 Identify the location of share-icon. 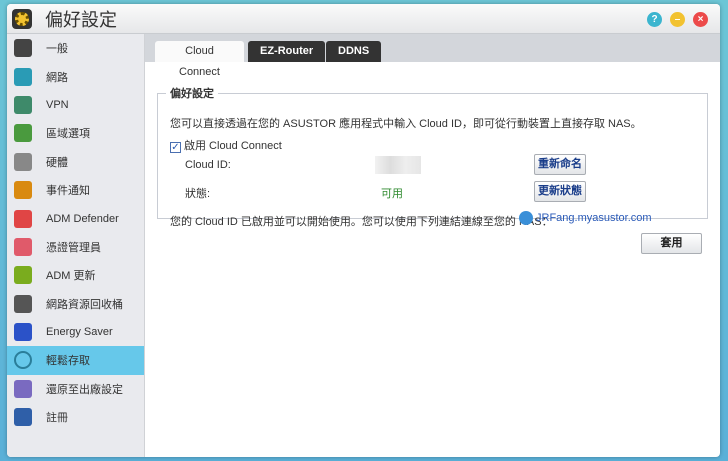
(526, 218).